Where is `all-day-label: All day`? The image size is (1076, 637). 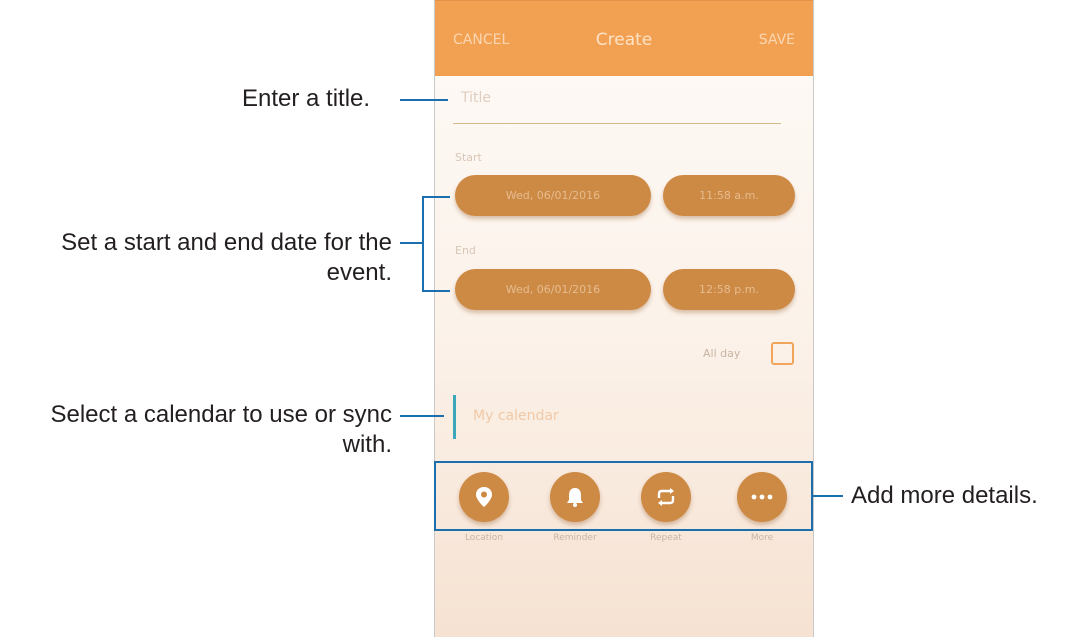
all-day-label: All day is located at coordinates (722, 353).